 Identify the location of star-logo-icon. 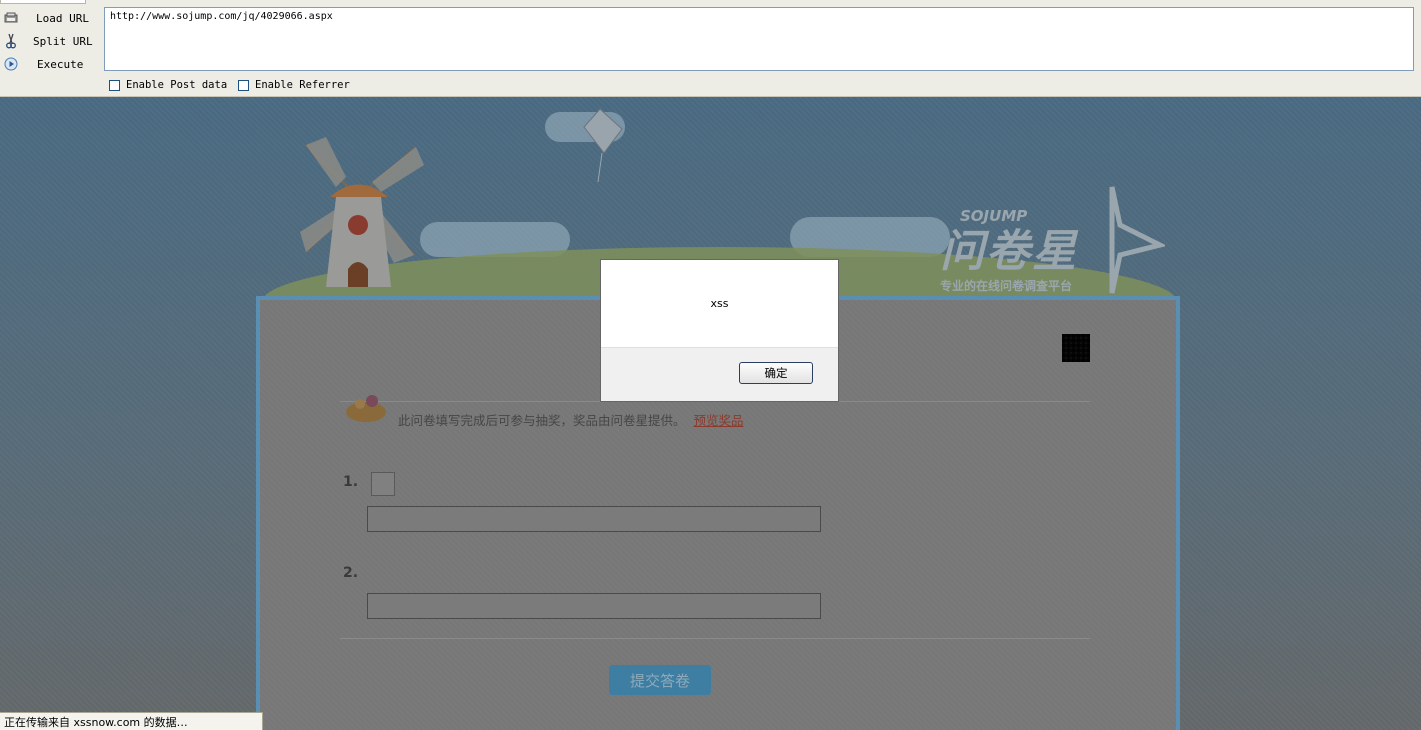
(1137, 240).